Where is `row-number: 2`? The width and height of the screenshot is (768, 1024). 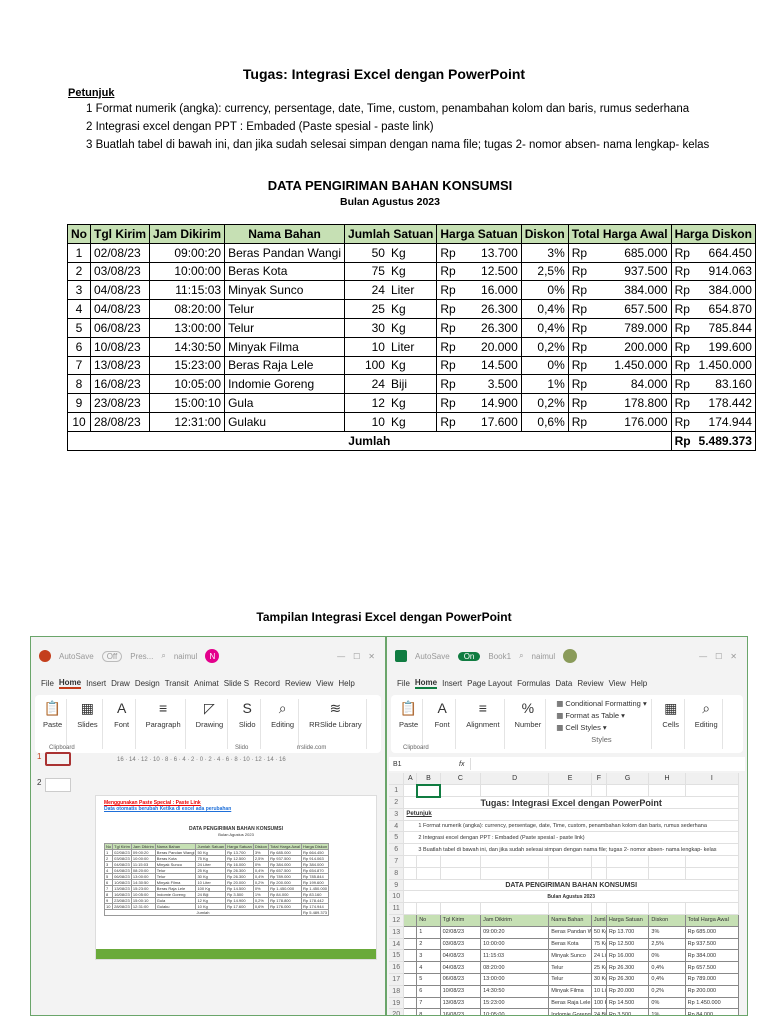
row-number: 2 is located at coordinates (397, 802).